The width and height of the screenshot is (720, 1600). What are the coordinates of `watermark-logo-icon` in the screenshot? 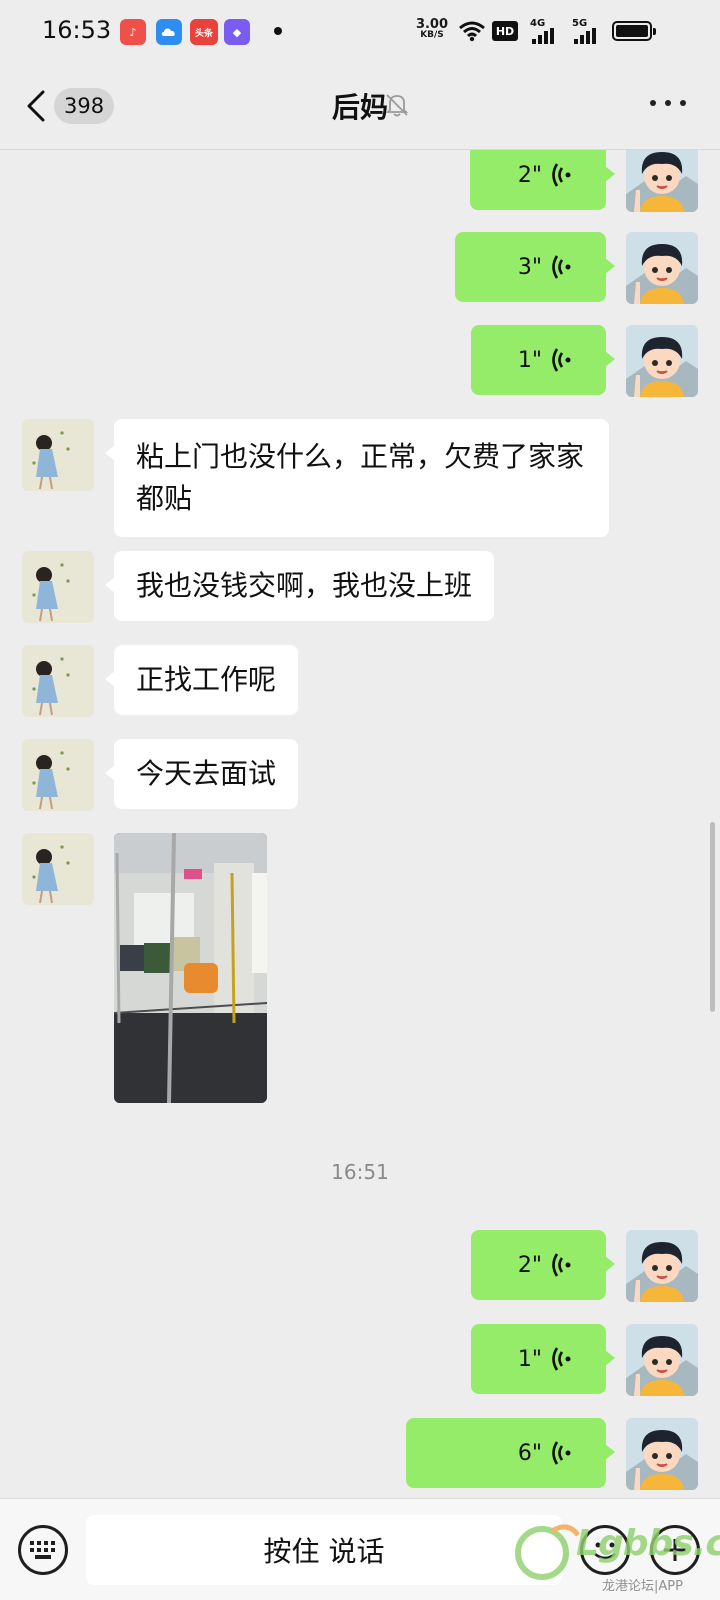 It's located at (548, 1552).